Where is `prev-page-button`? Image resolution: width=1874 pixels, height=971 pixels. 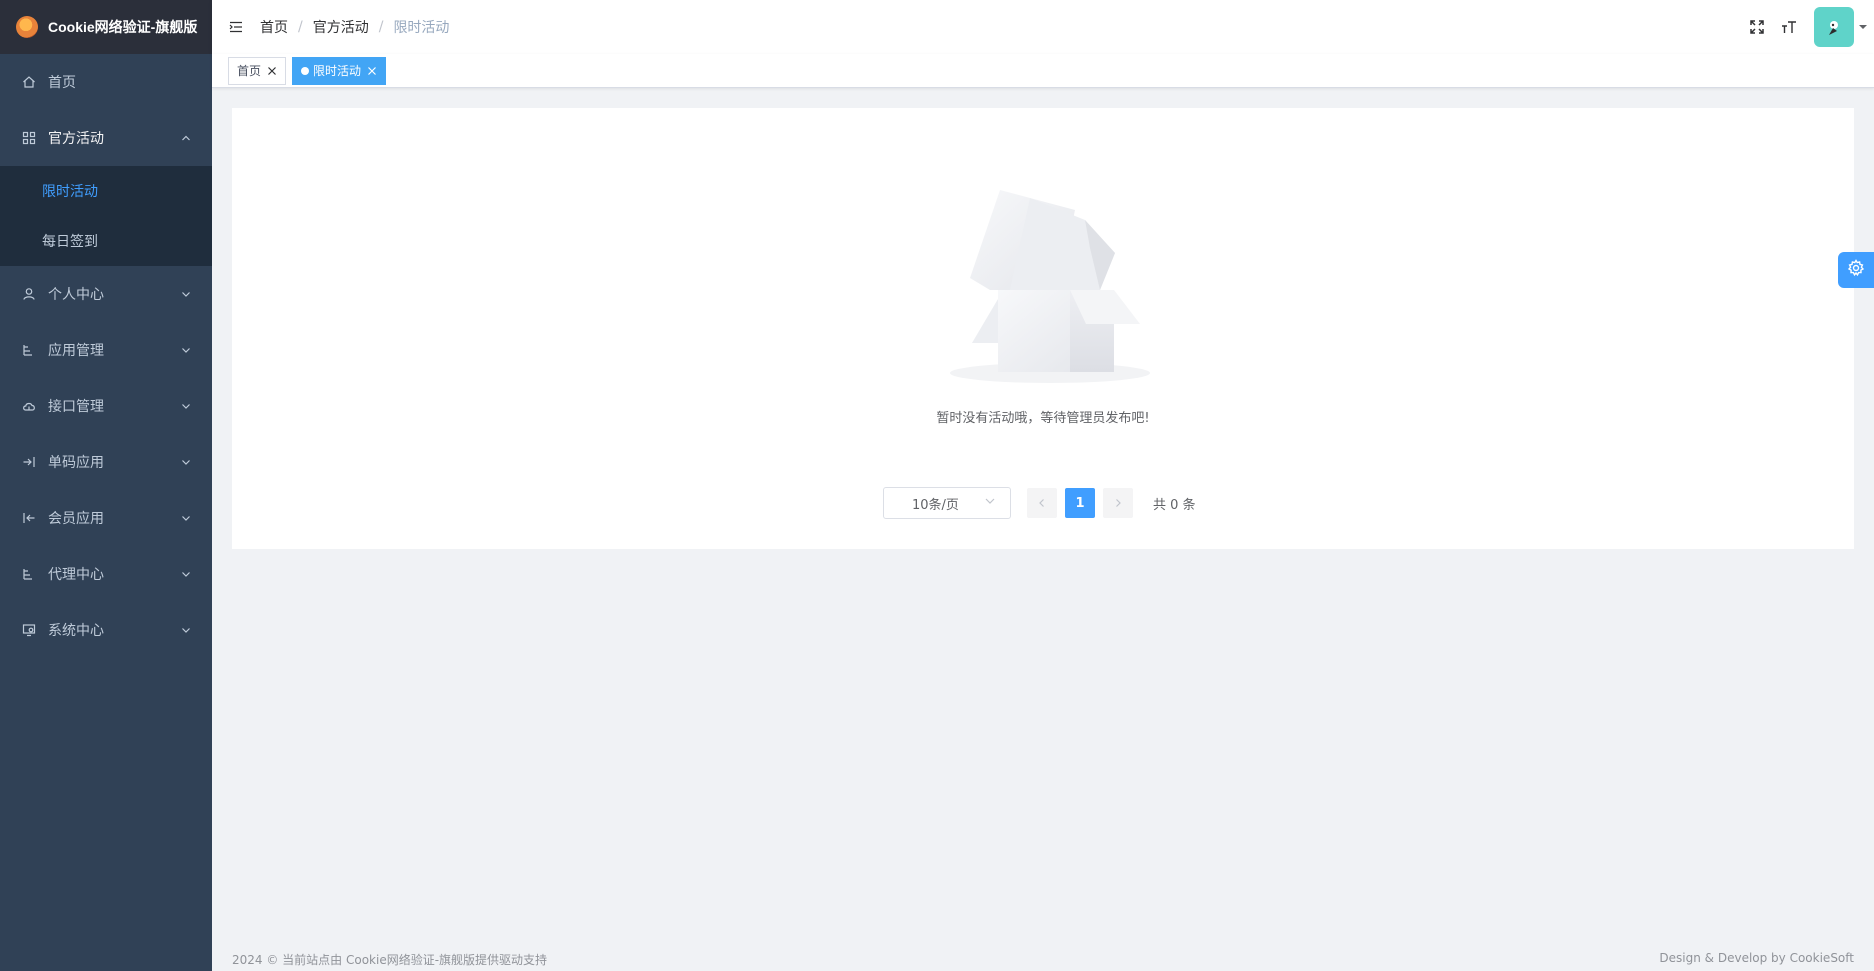
prev-page-button is located at coordinates (1042, 503).